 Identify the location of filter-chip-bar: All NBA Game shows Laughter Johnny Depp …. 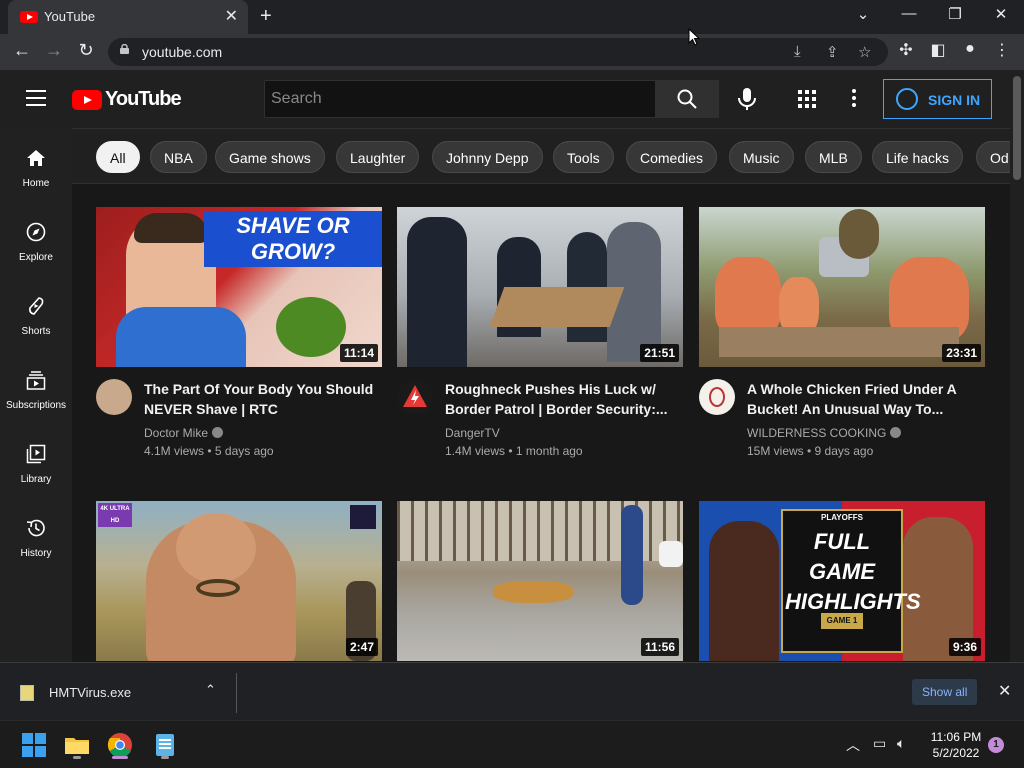
(541, 156).